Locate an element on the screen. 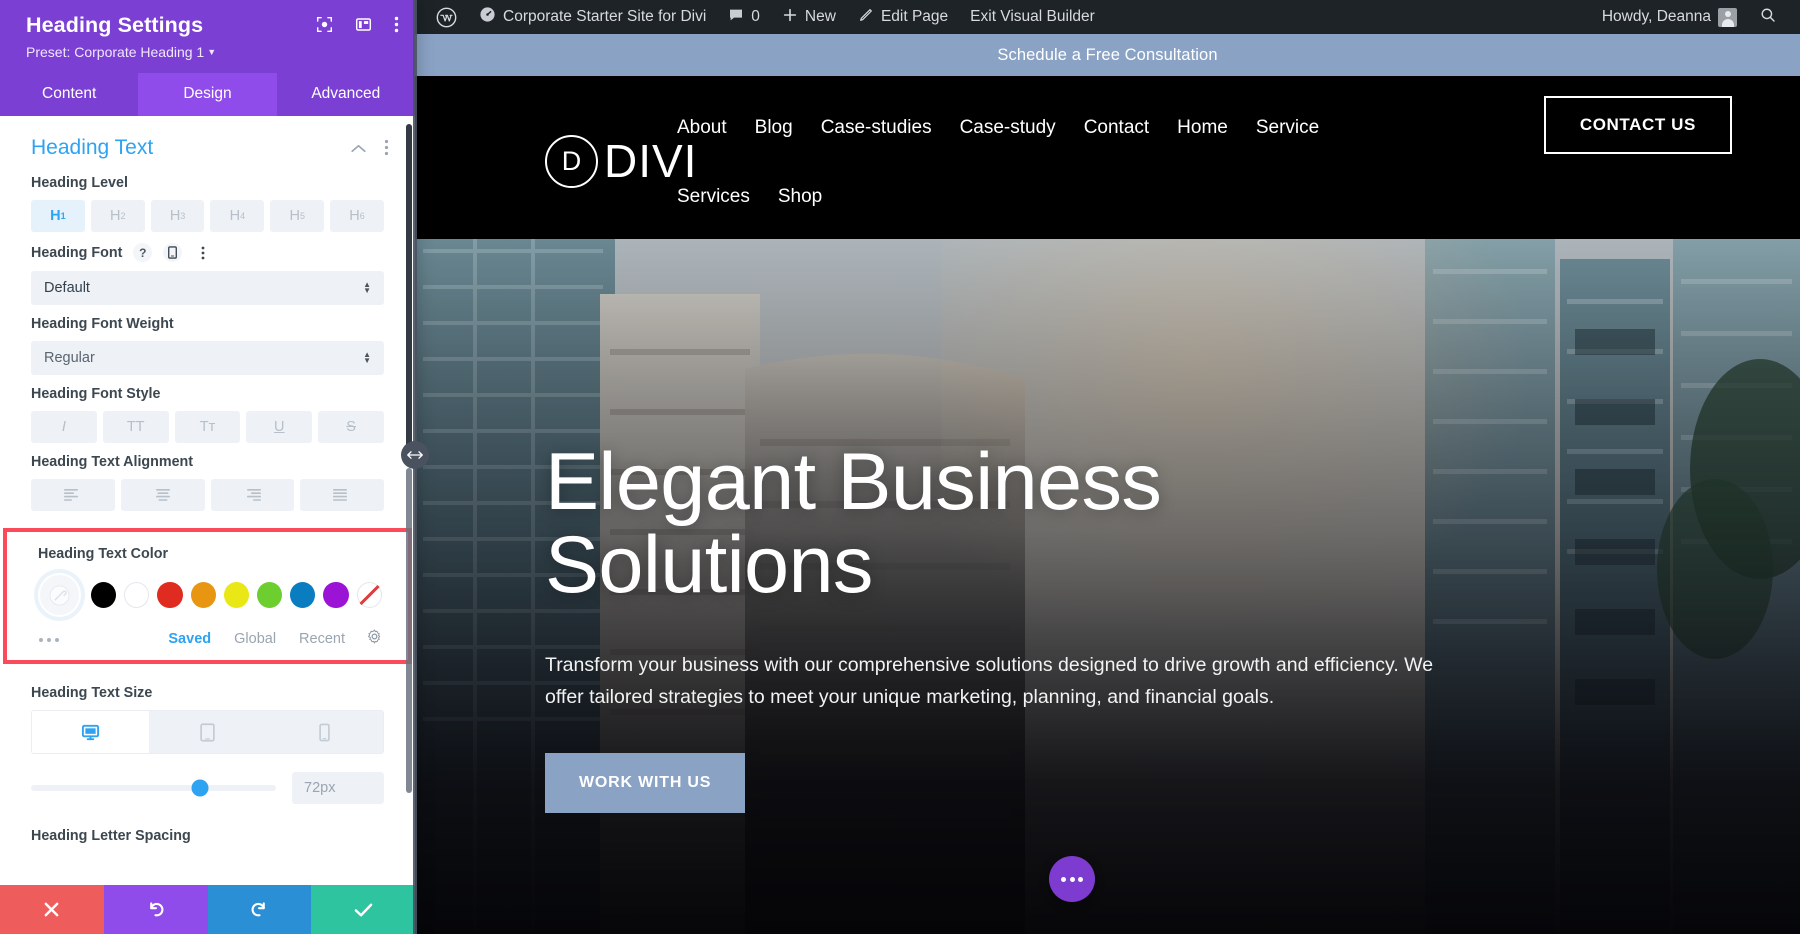 The height and width of the screenshot is (934, 1800). heading-text-size-slider-row: 72px is located at coordinates (207, 788).